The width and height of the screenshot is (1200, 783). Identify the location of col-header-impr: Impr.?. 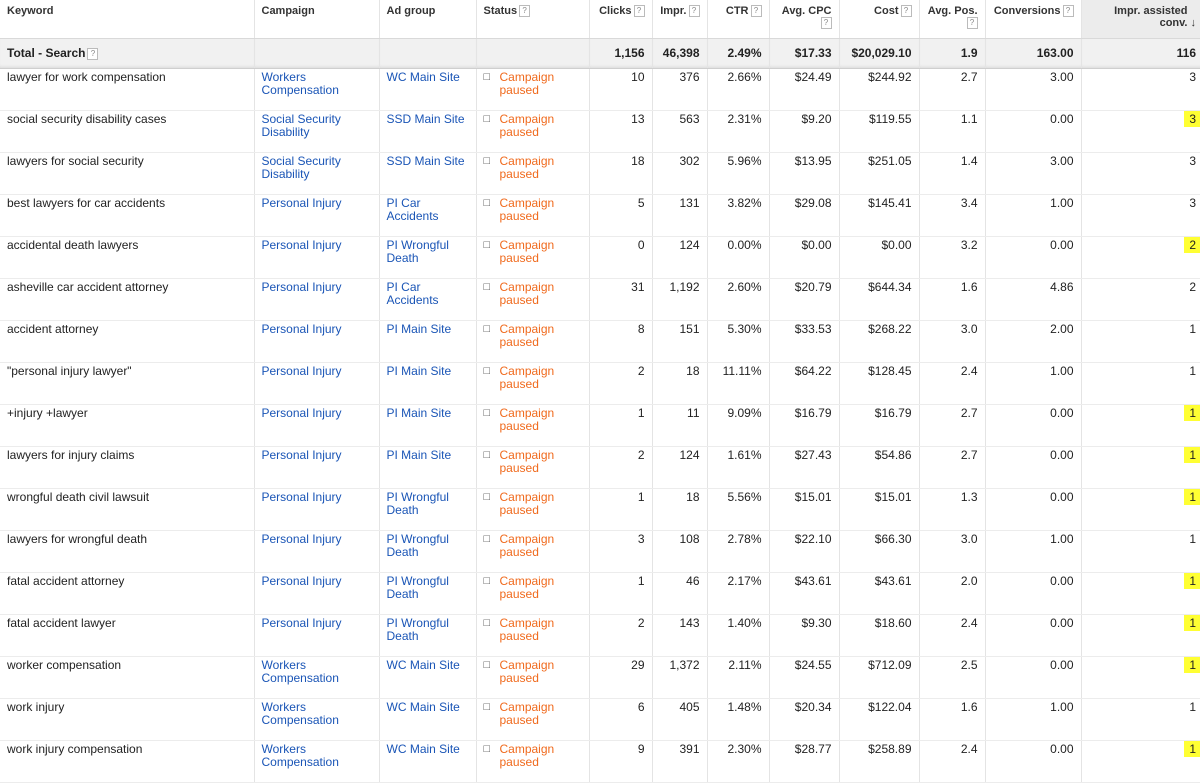
(680, 19).